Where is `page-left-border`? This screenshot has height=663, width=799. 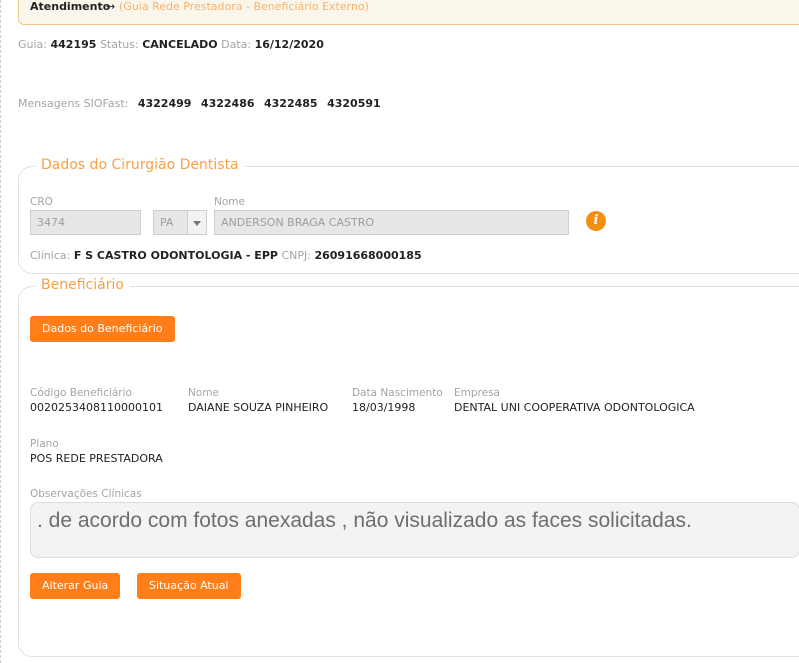 page-left-border is located at coordinates (1, 331).